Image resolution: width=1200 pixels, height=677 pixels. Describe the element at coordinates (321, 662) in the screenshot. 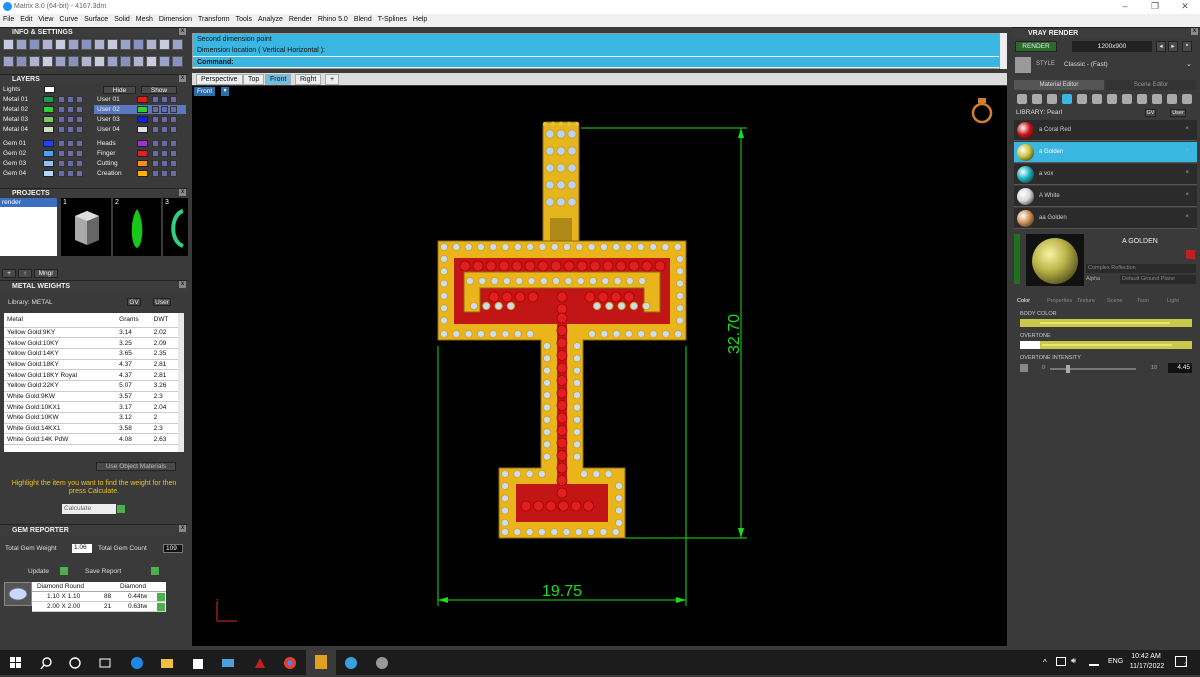

I see `taskbar-active-app` at that location.